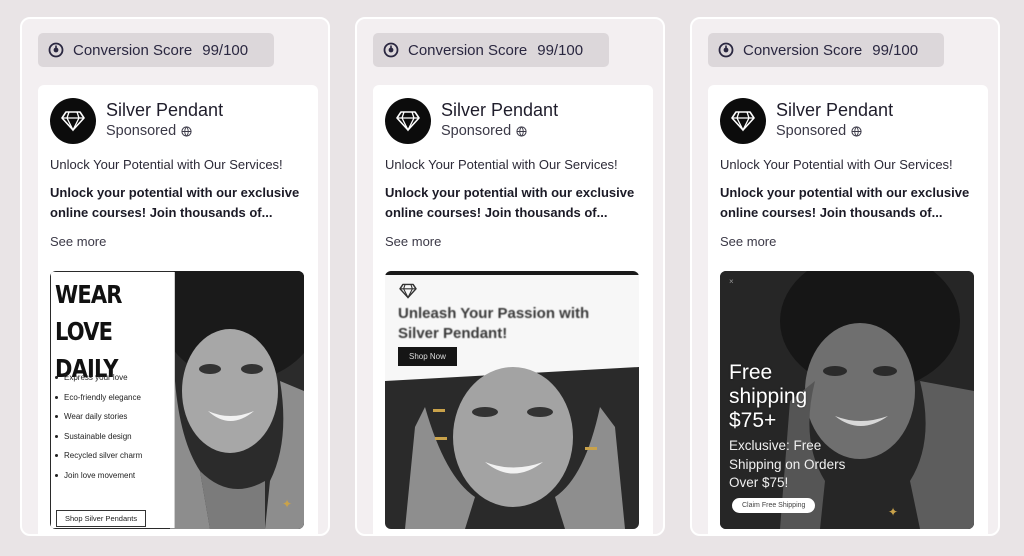 The image size is (1024, 556). Describe the element at coordinates (98, 456) in the screenshot. I see `benefit-item: Recycled silver charm` at that location.